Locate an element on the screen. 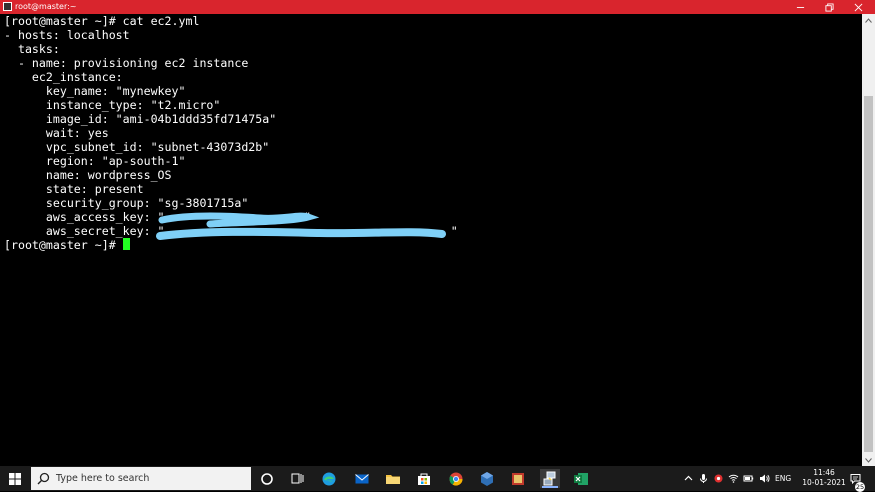 The image size is (875, 492). excel-icon is located at coordinates (581, 478).